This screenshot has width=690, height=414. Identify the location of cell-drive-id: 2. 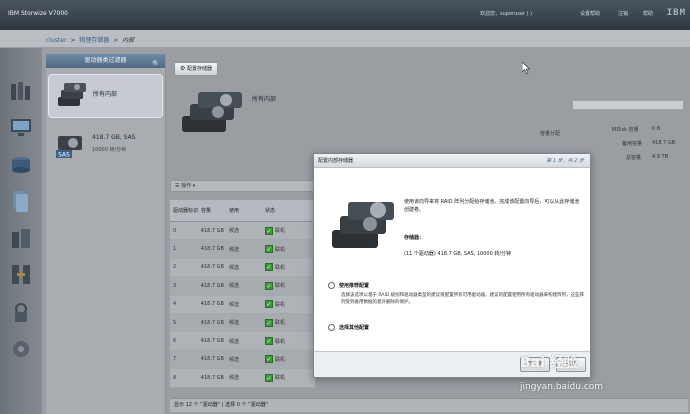
(175, 267).